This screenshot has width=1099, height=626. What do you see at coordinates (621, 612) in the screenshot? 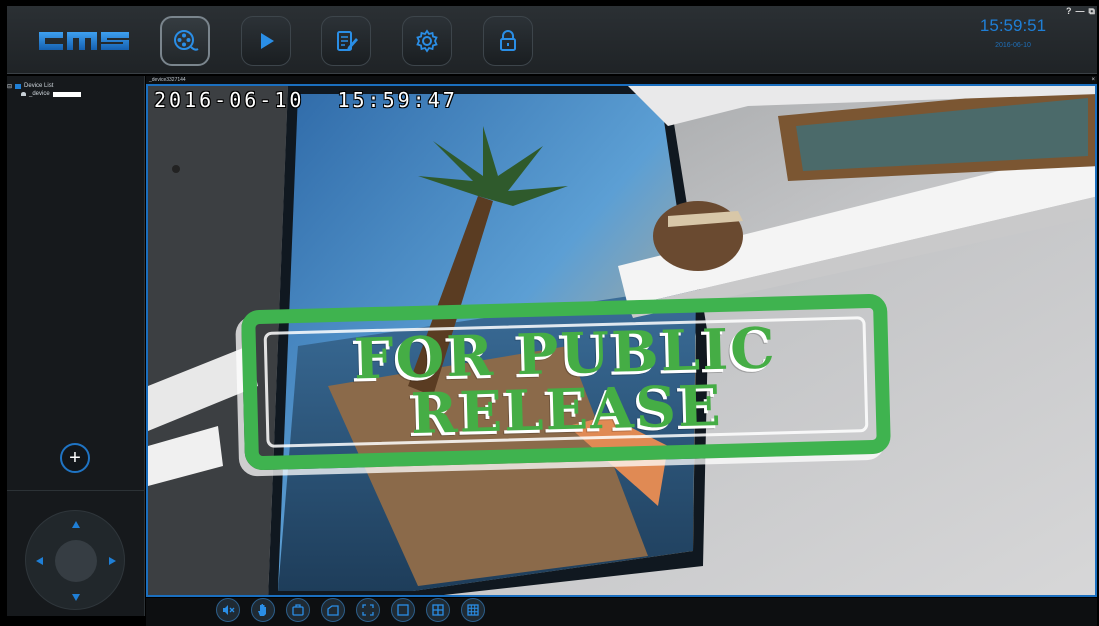
I see `video-toolbar` at bounding box center [621, 612].